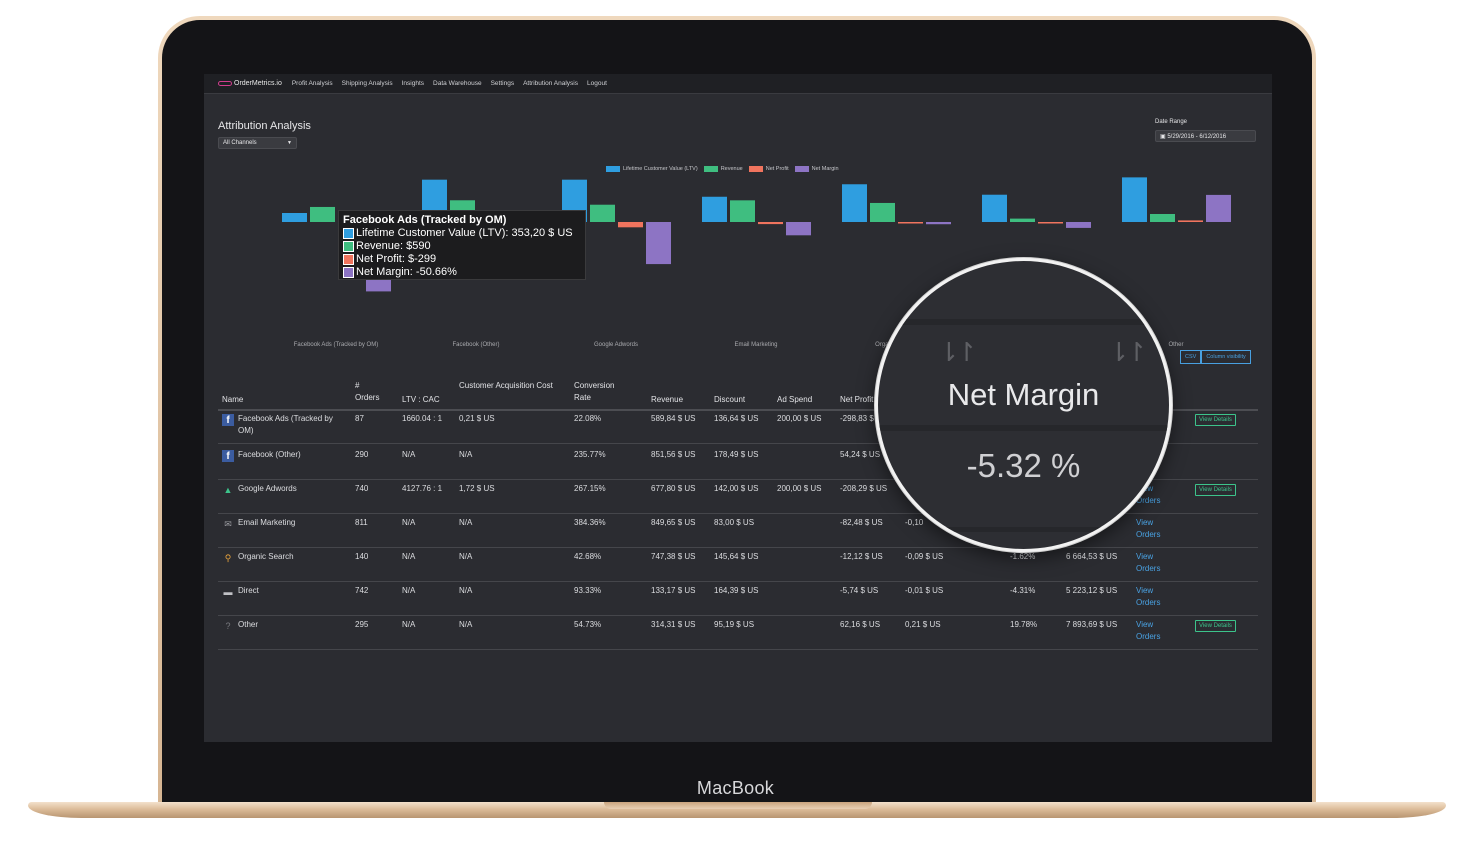 Image resolution: width=1471 pixels, height=856 pixels. Describe the element at coordinates (1024, 624) in the screenshot. I see `cell-col11: 19.78%` at that location.